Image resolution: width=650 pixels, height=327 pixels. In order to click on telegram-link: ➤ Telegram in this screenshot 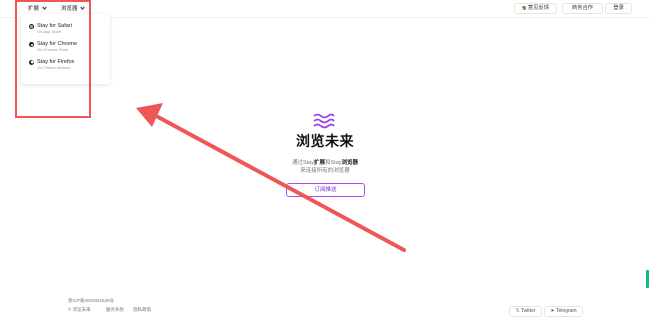, I will do `click(563, 311)`.